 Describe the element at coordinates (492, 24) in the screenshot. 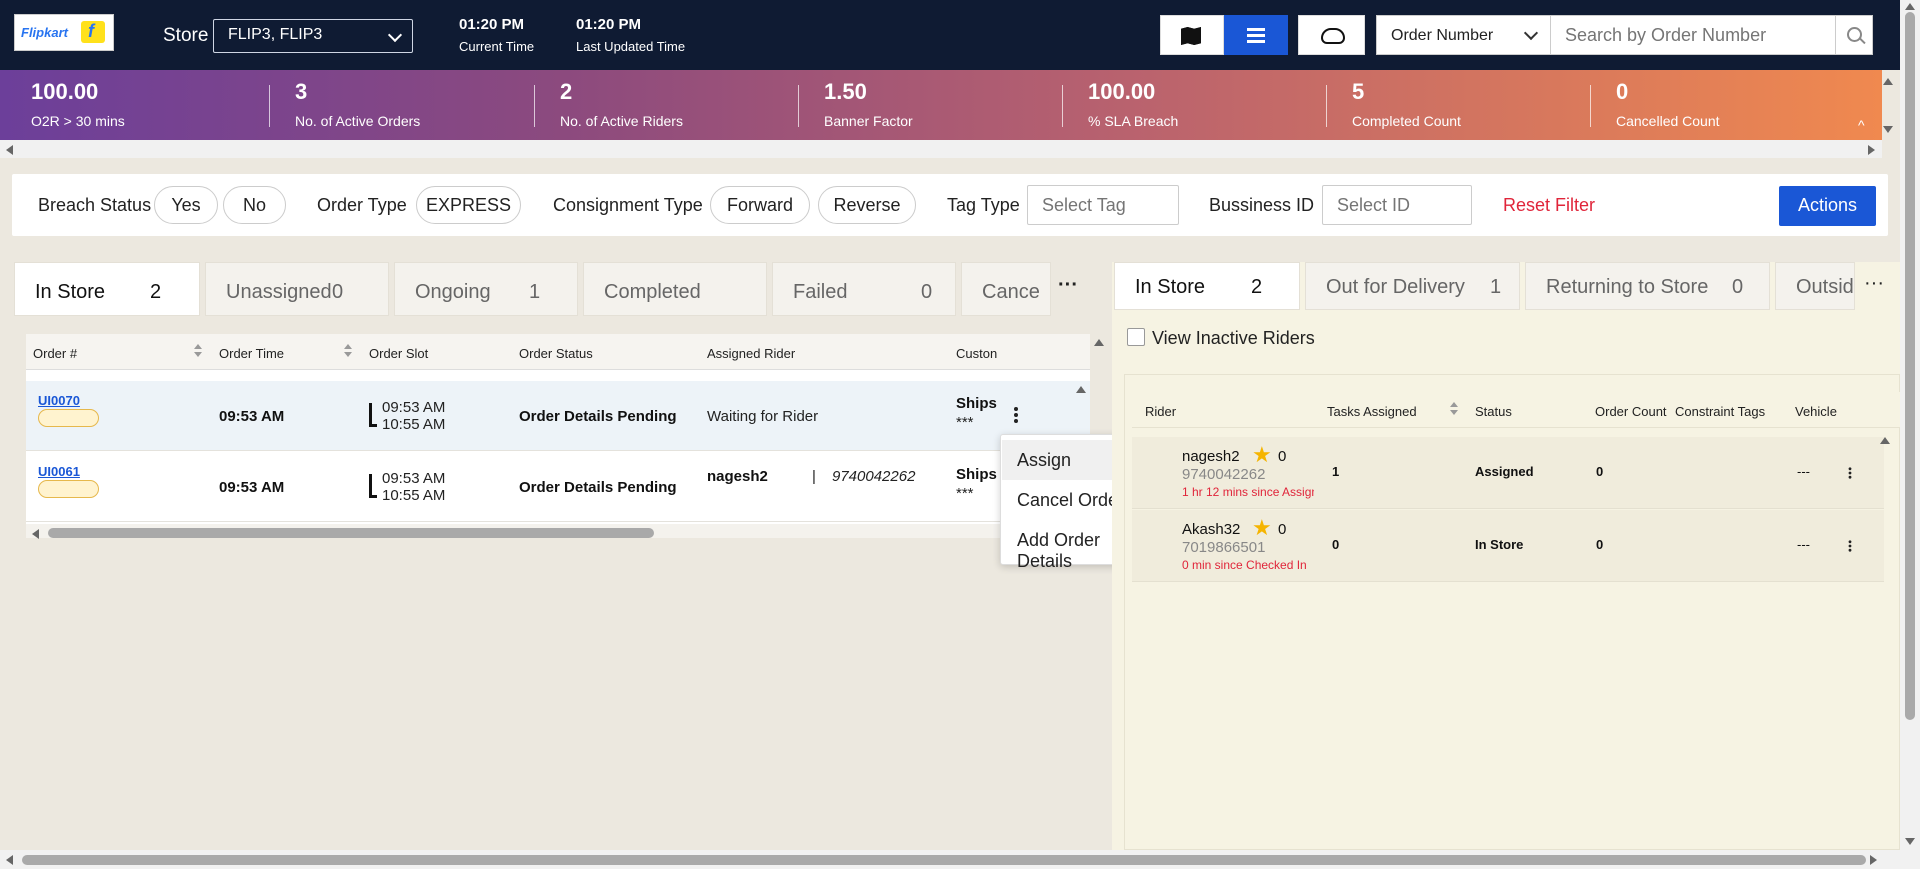

I see `current-time-value: 01:20 PM` at that location.